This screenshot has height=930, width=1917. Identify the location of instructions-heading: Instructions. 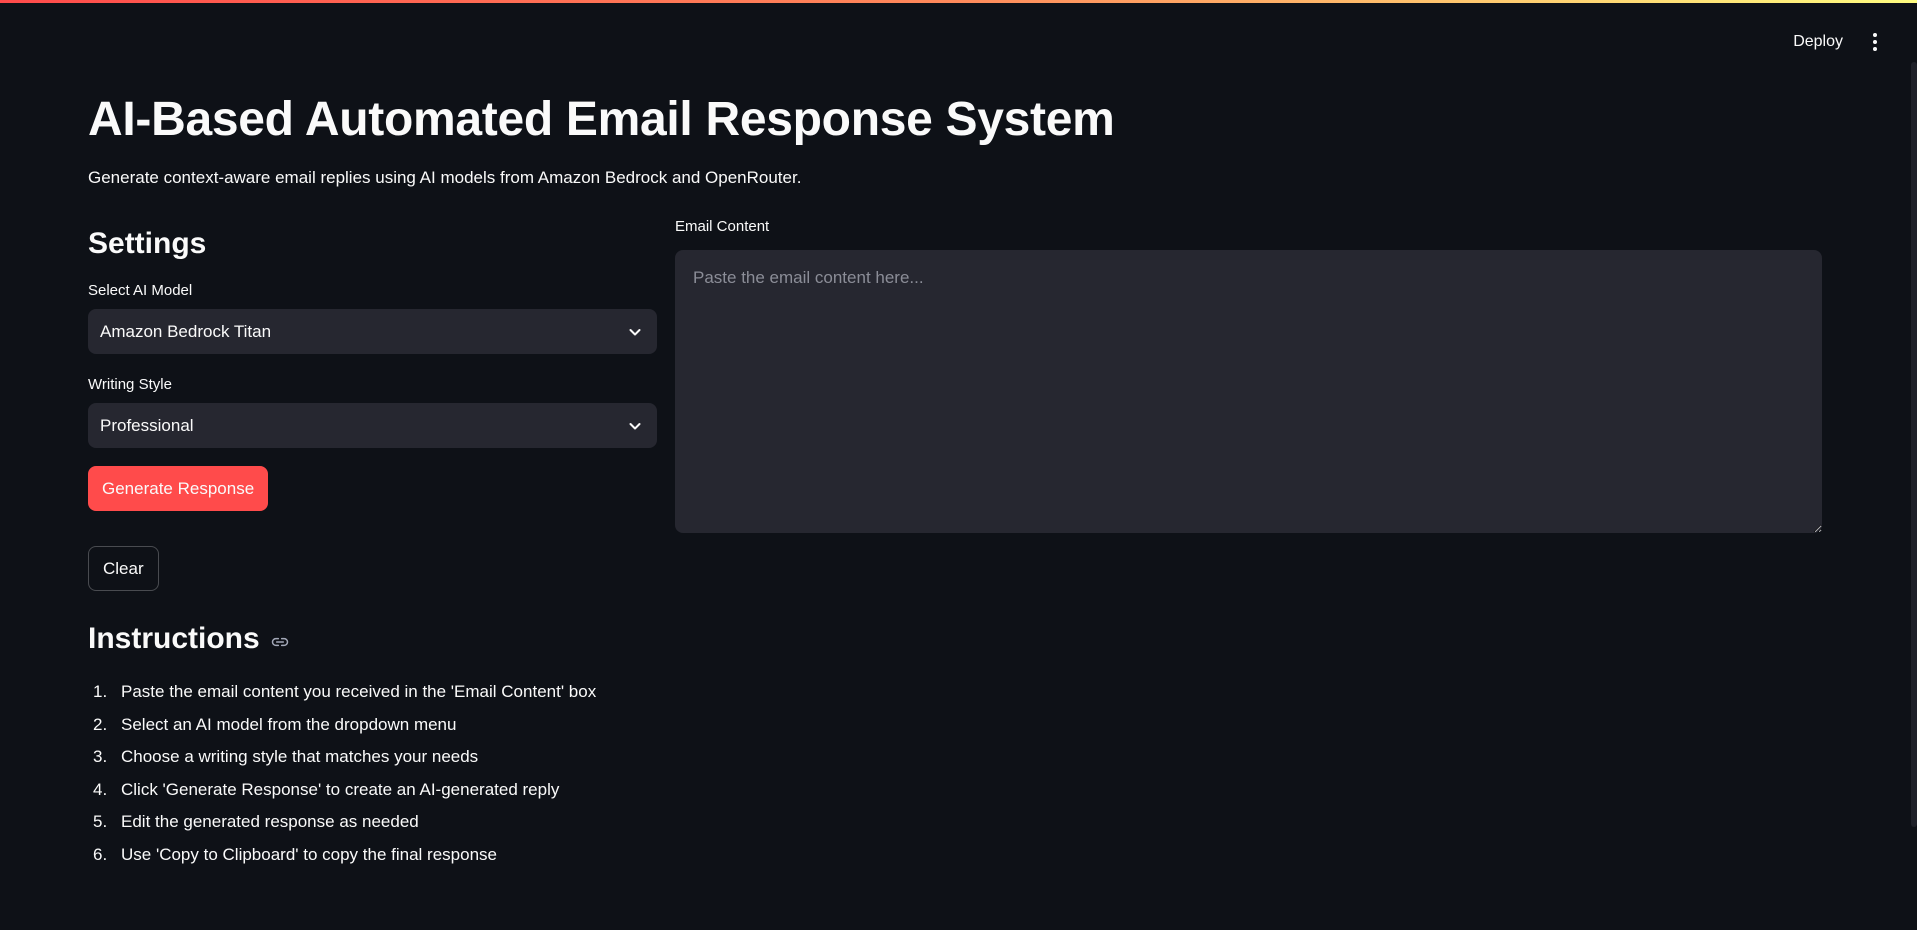
(174, 638).